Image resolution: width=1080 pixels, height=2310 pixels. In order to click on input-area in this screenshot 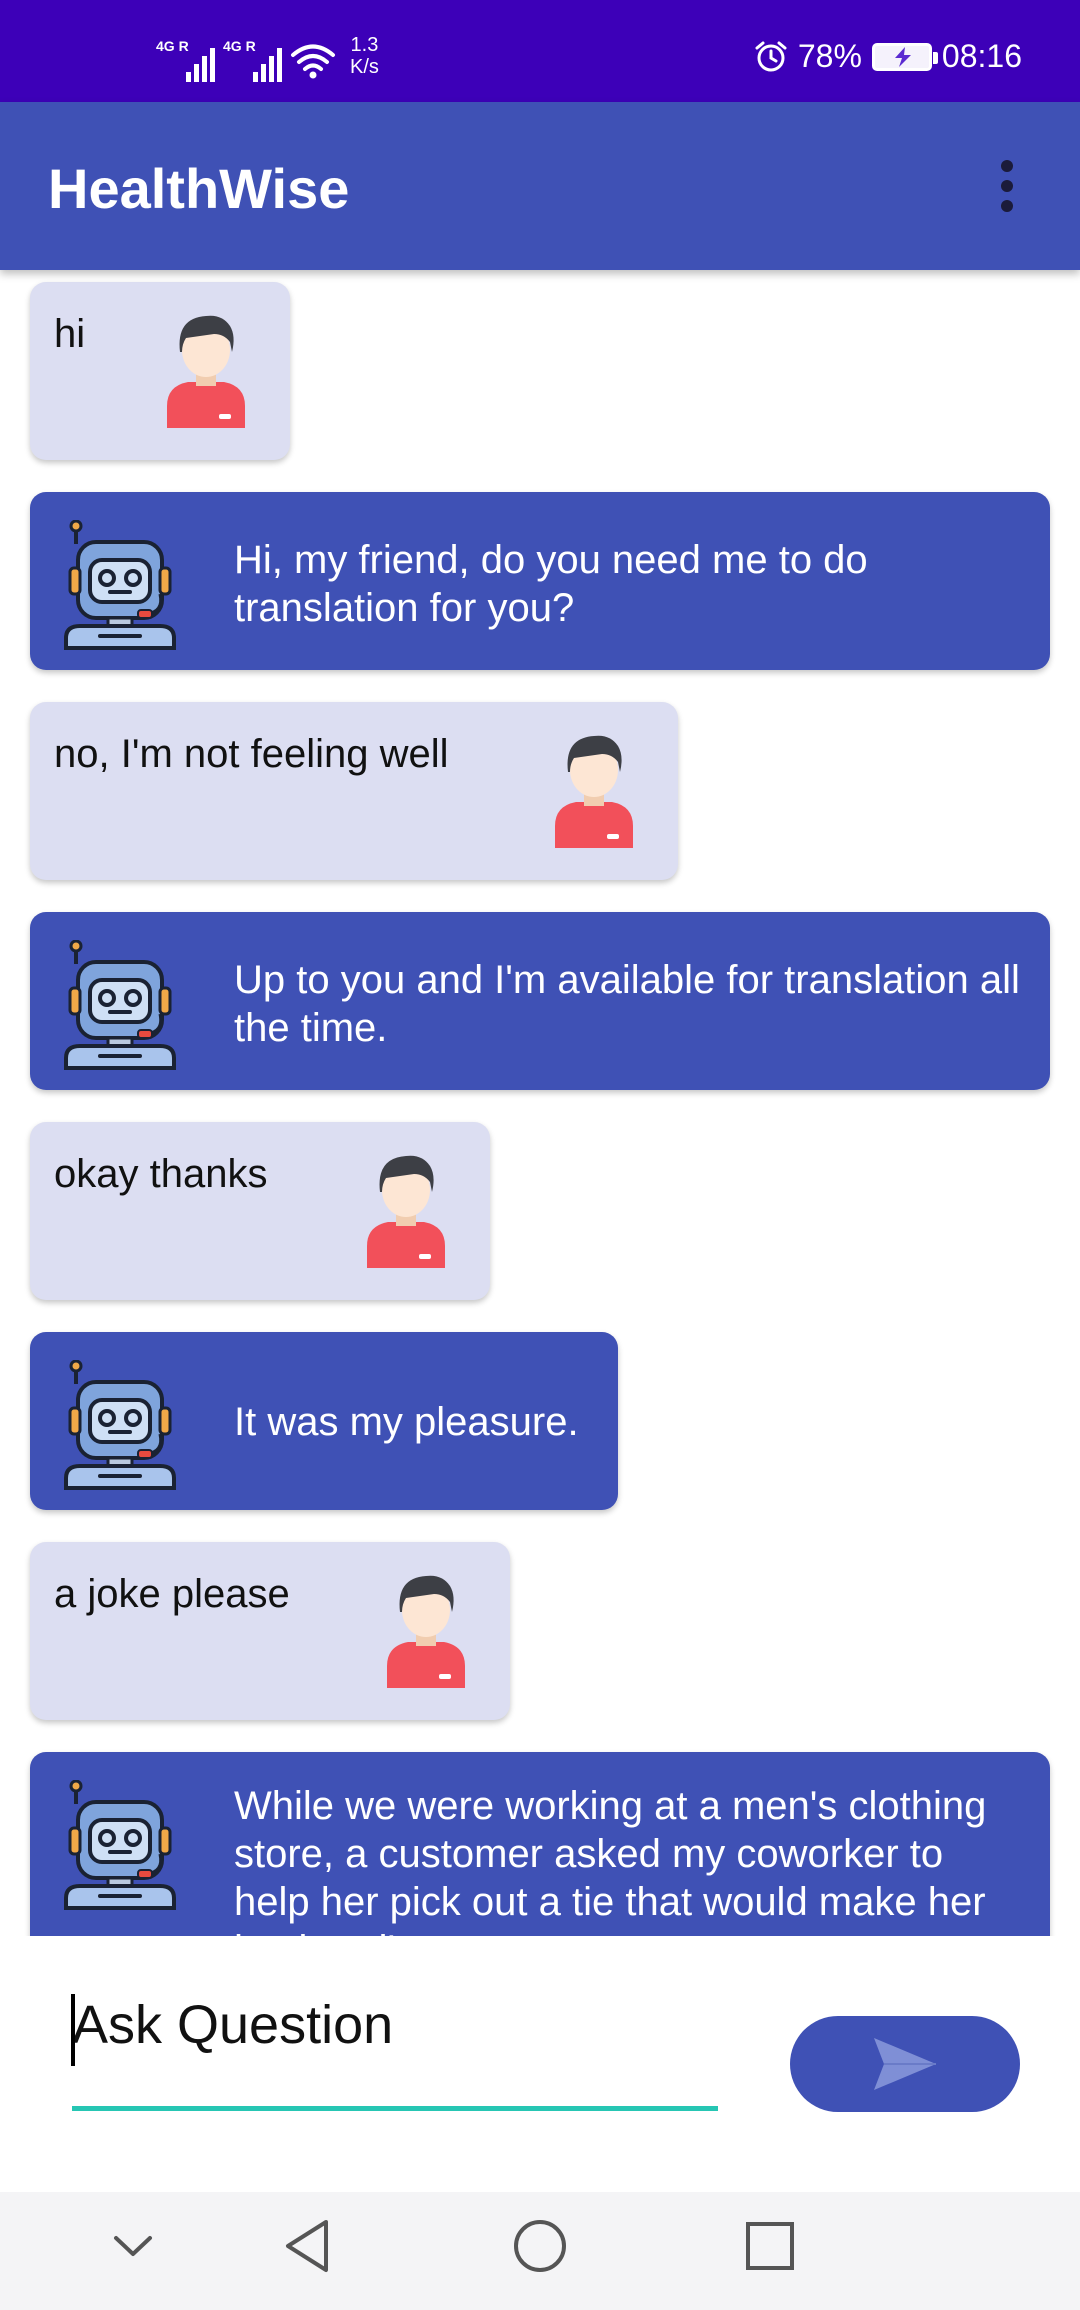, I will do `click(540, 2064)`.